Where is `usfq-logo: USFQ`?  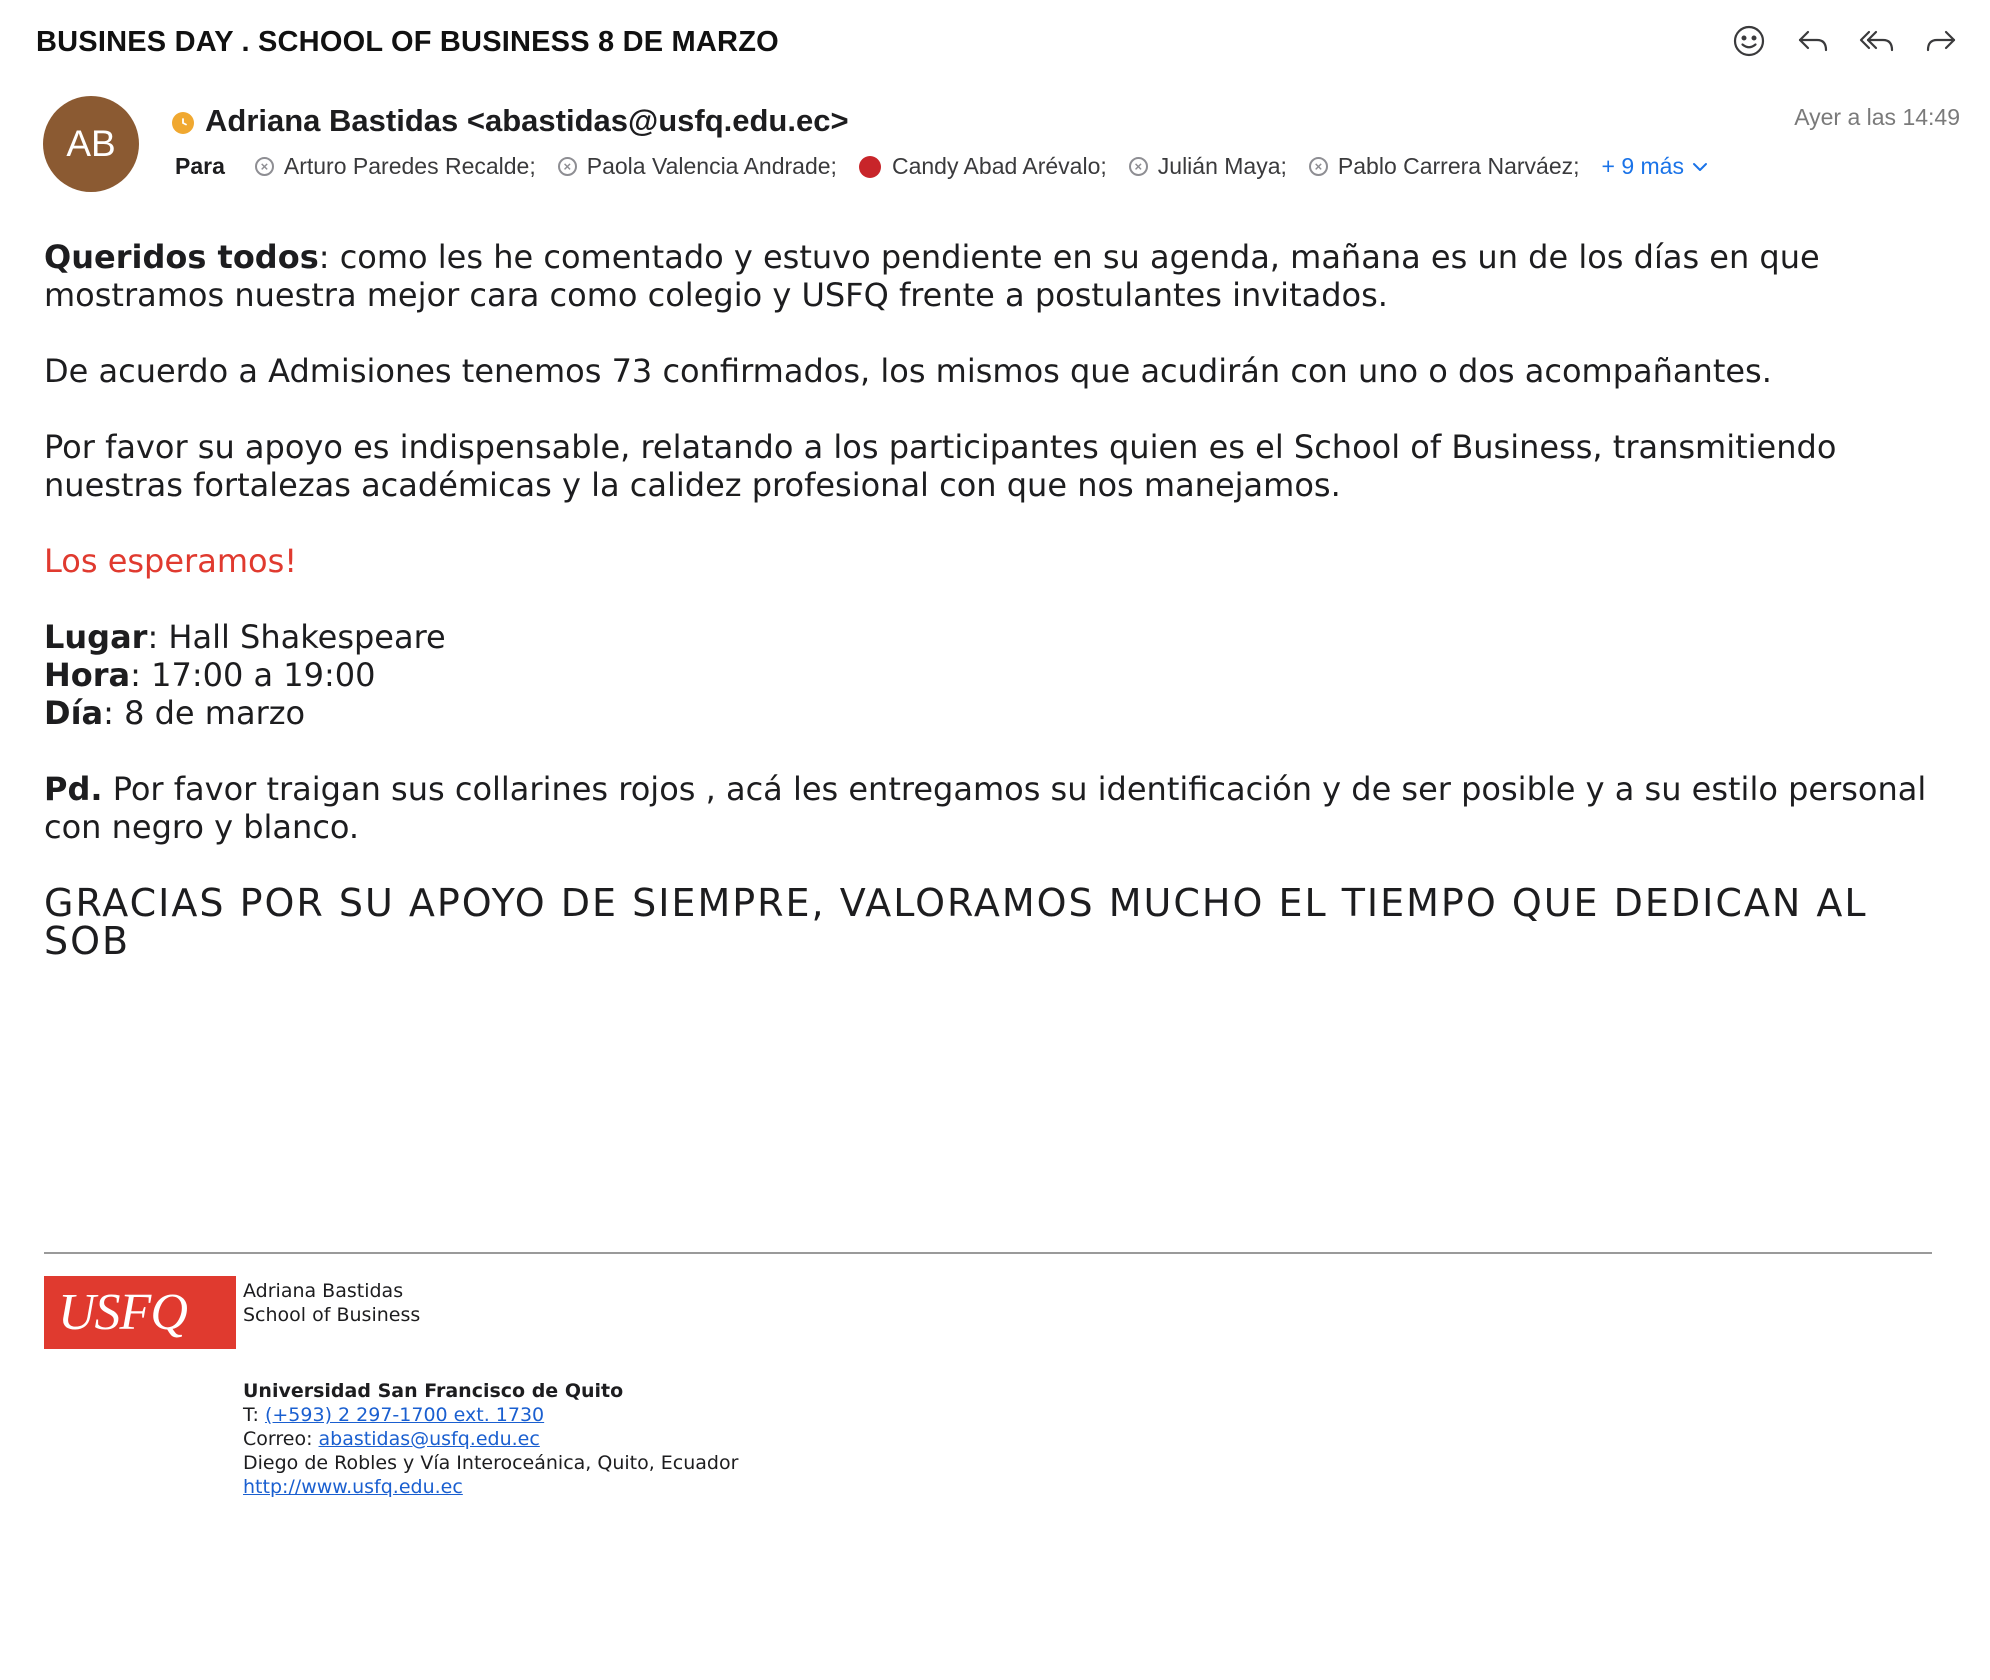 usfq-logo: USFQ is located at coordinates (140, 1312).